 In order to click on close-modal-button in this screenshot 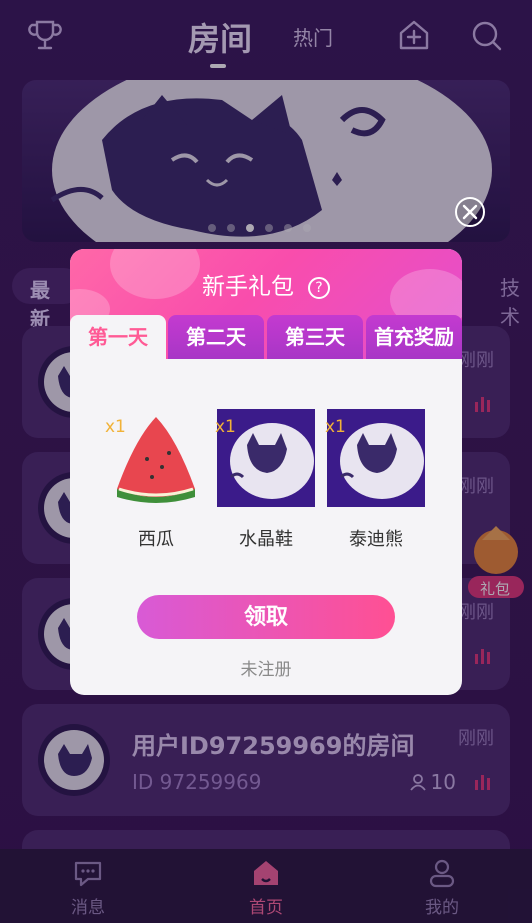, I will do `click(470, 212)`.